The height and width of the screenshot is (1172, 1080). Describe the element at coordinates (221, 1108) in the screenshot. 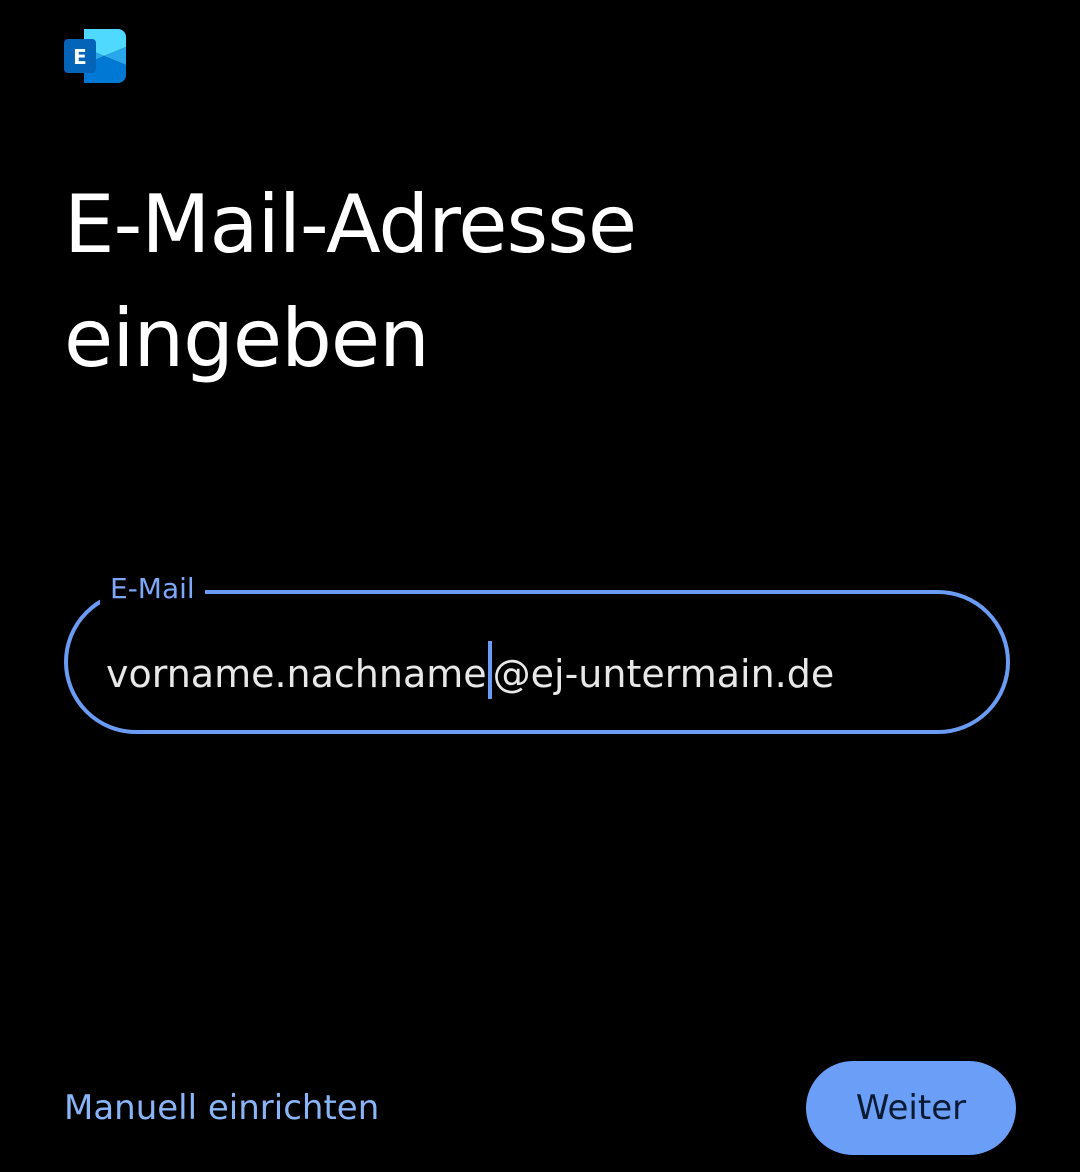

I see `manual-setup-link: Manuell einrichten` at that location.